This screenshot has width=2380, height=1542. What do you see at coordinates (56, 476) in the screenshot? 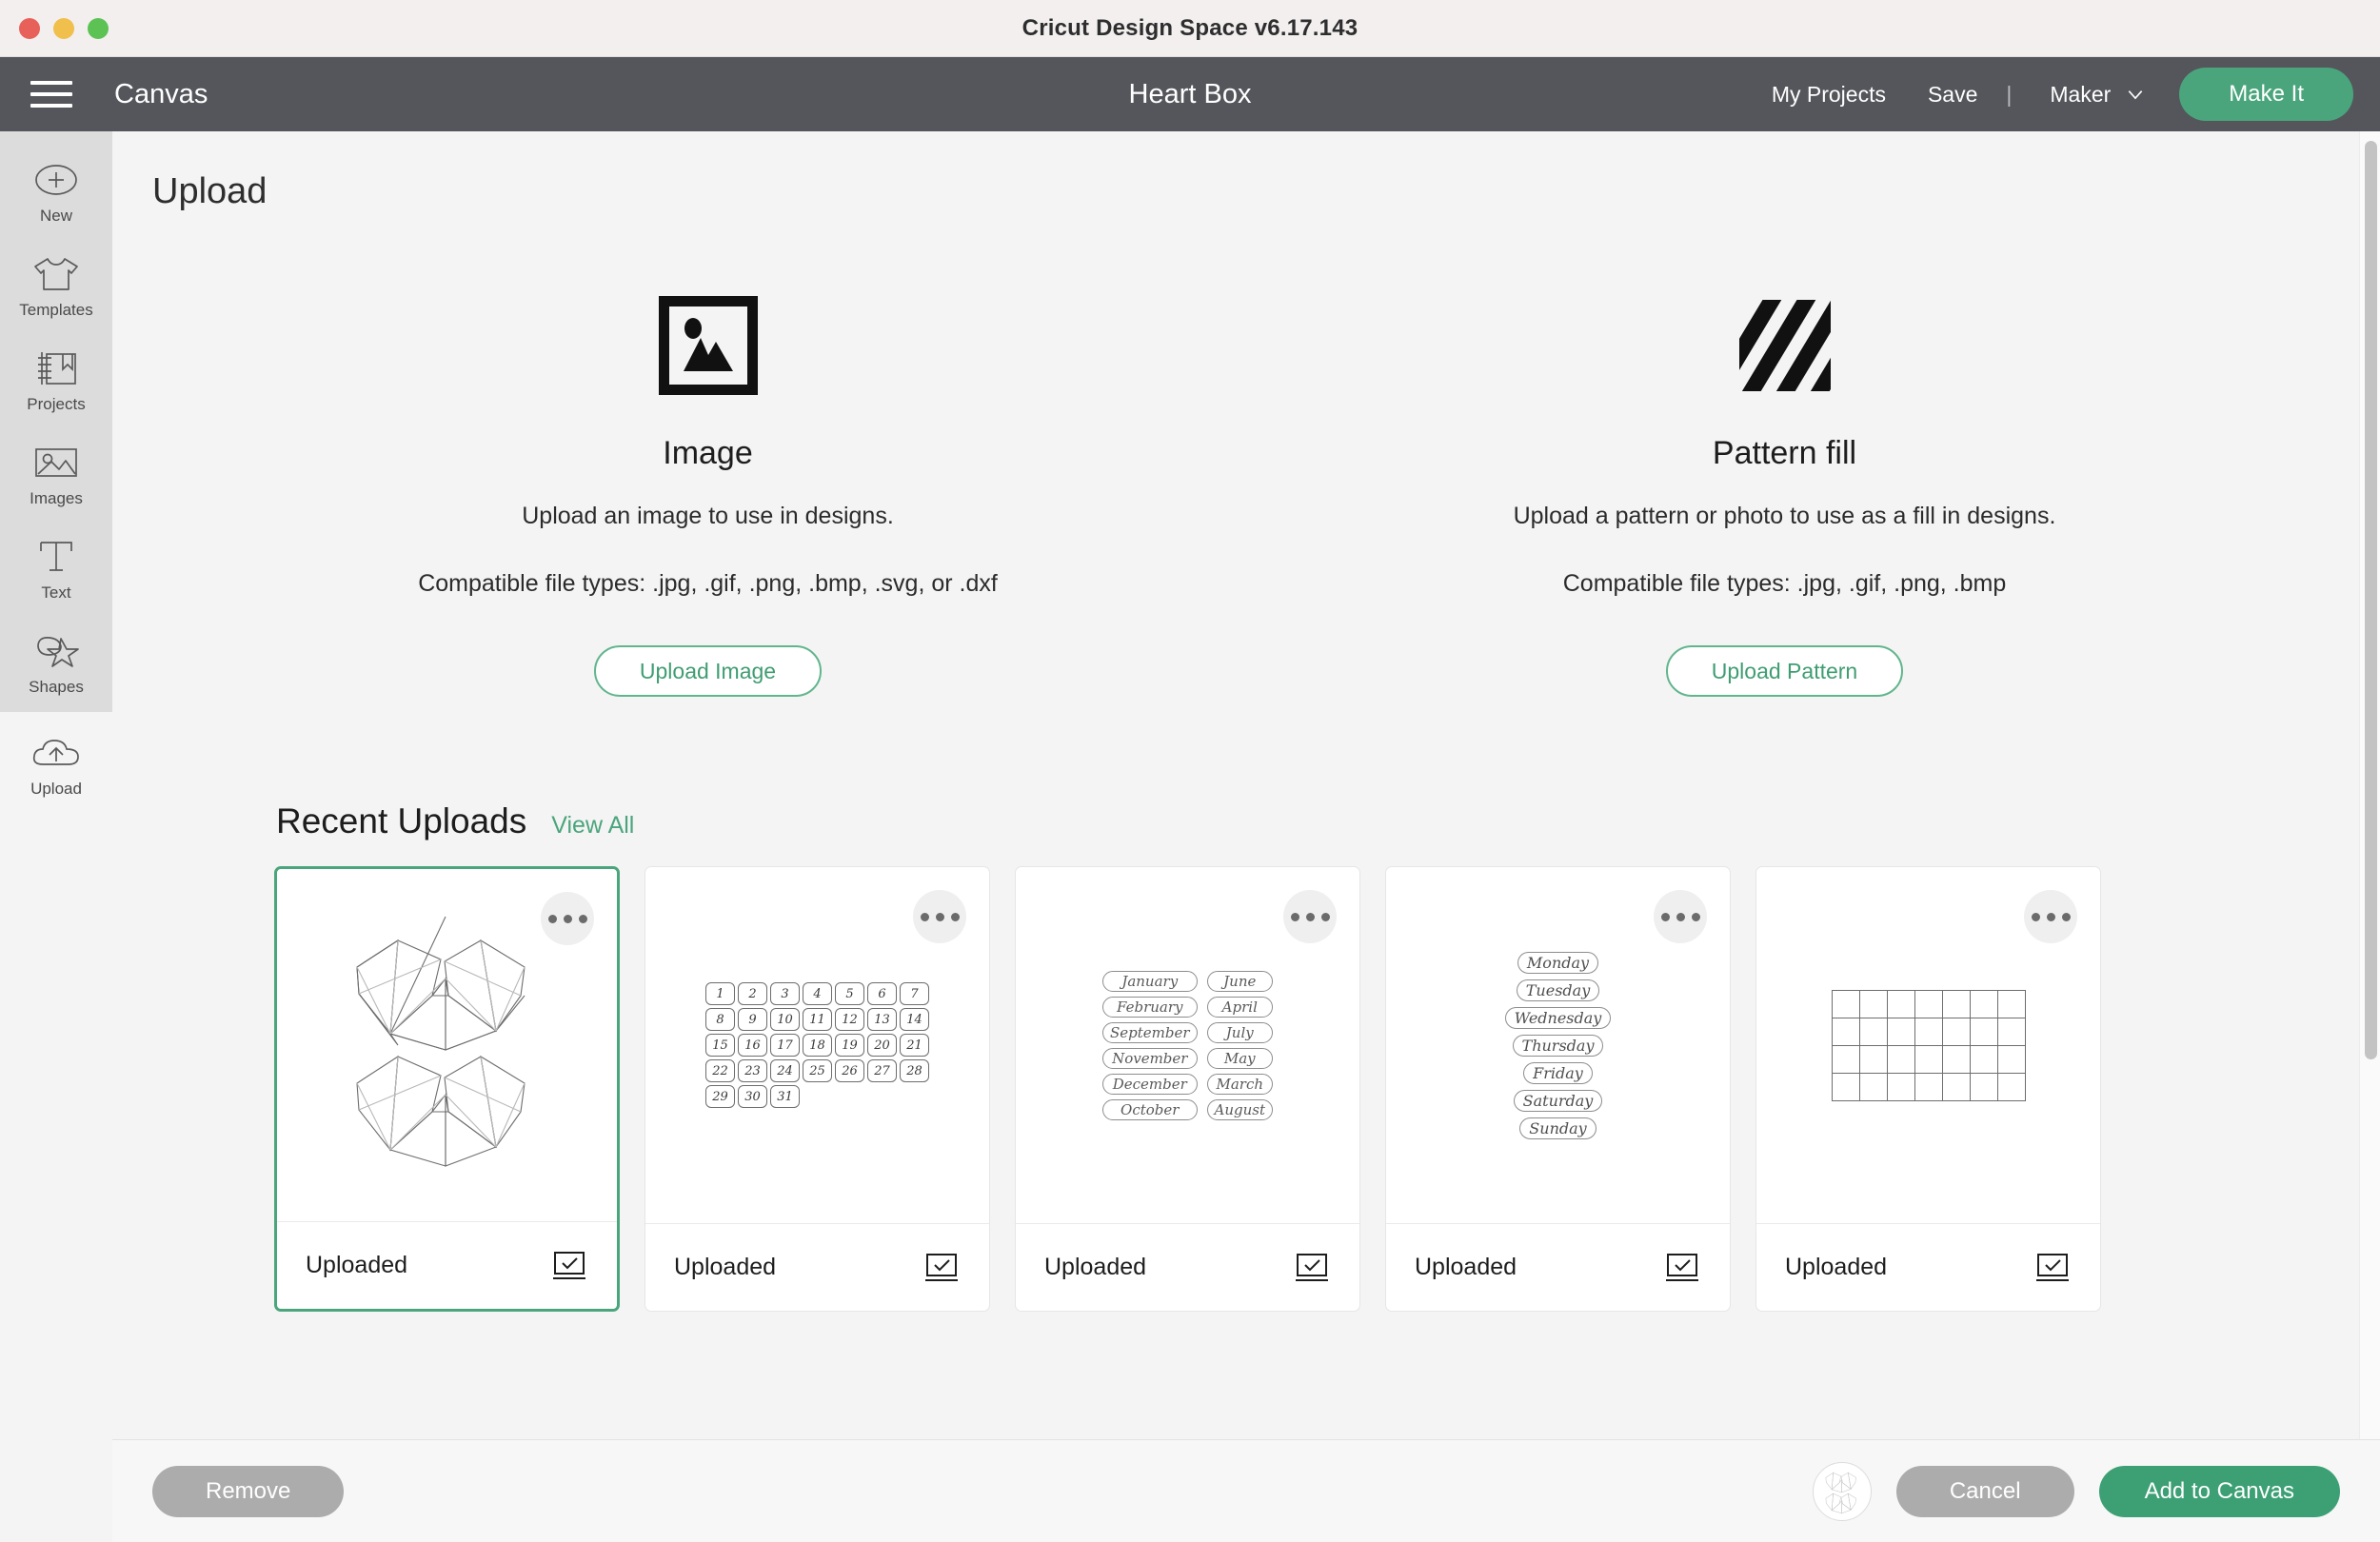
I see `sidebar-item-images: Images` at bounding box center [56, 476].